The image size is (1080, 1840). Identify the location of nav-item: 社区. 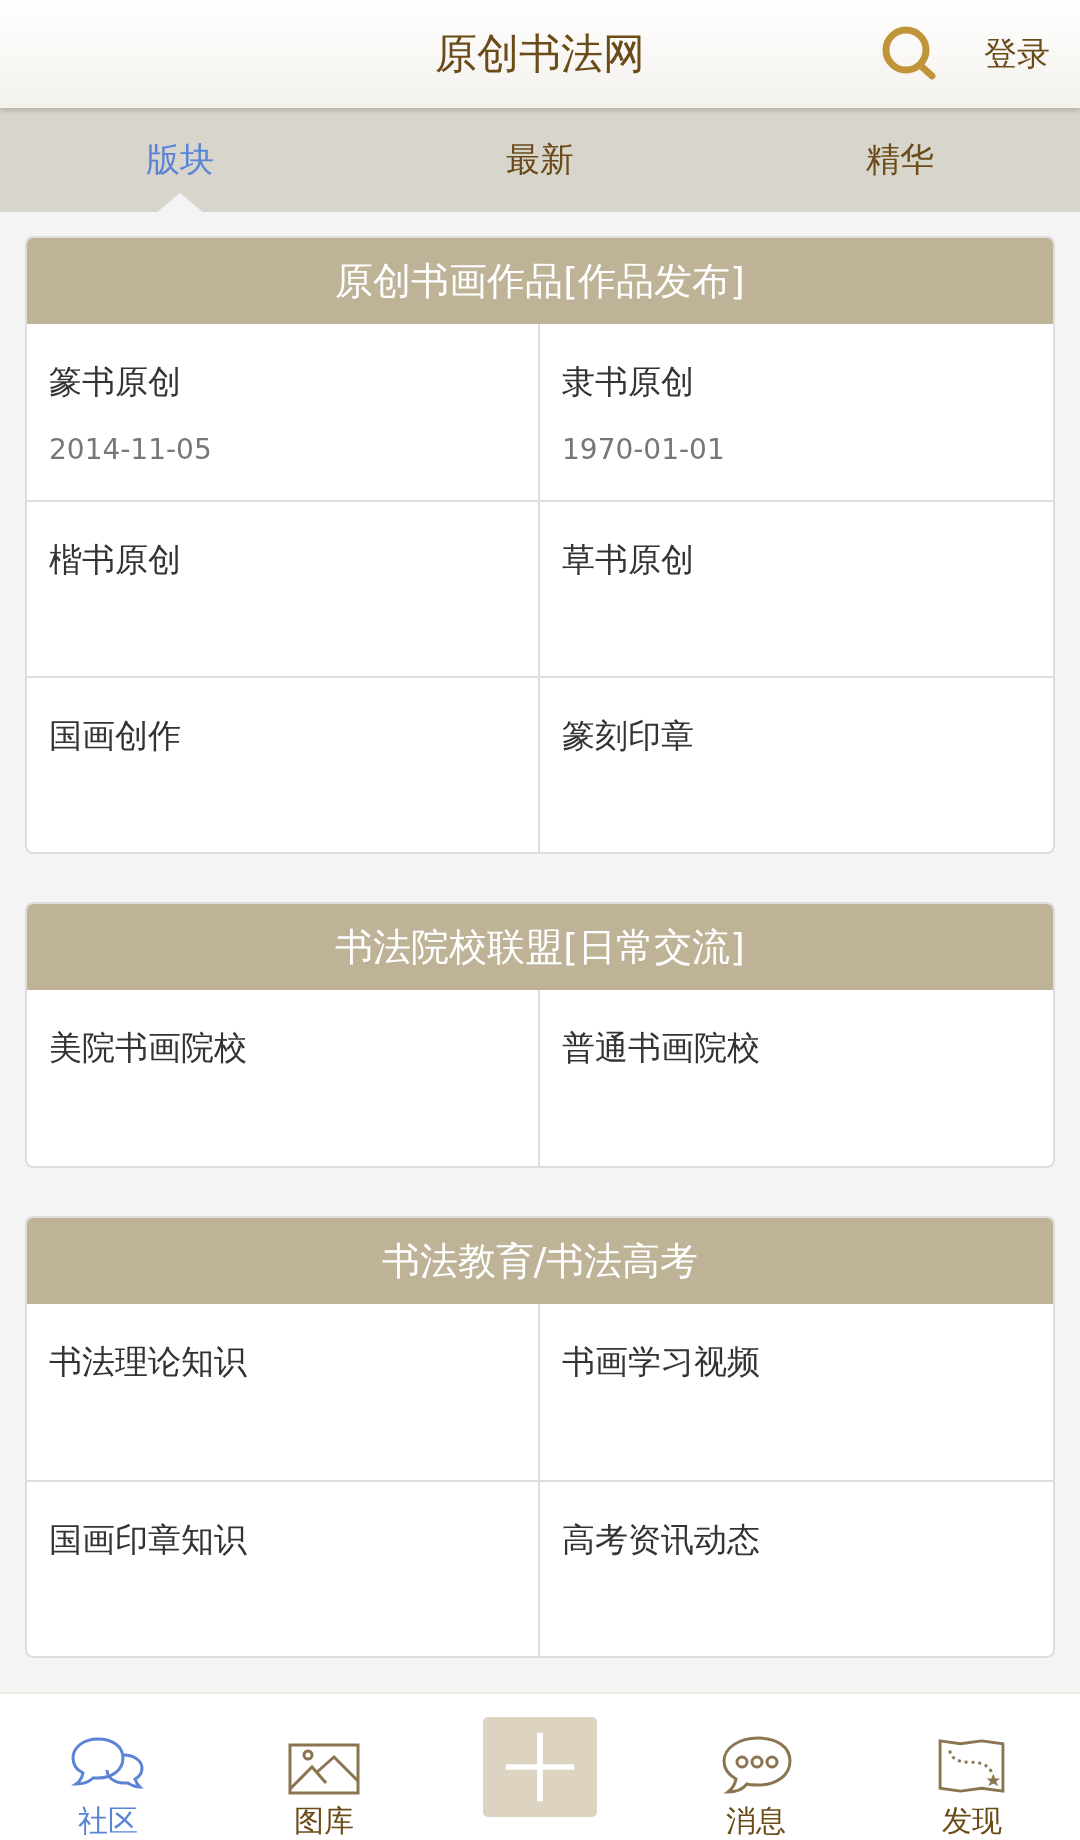
(108, 1767).